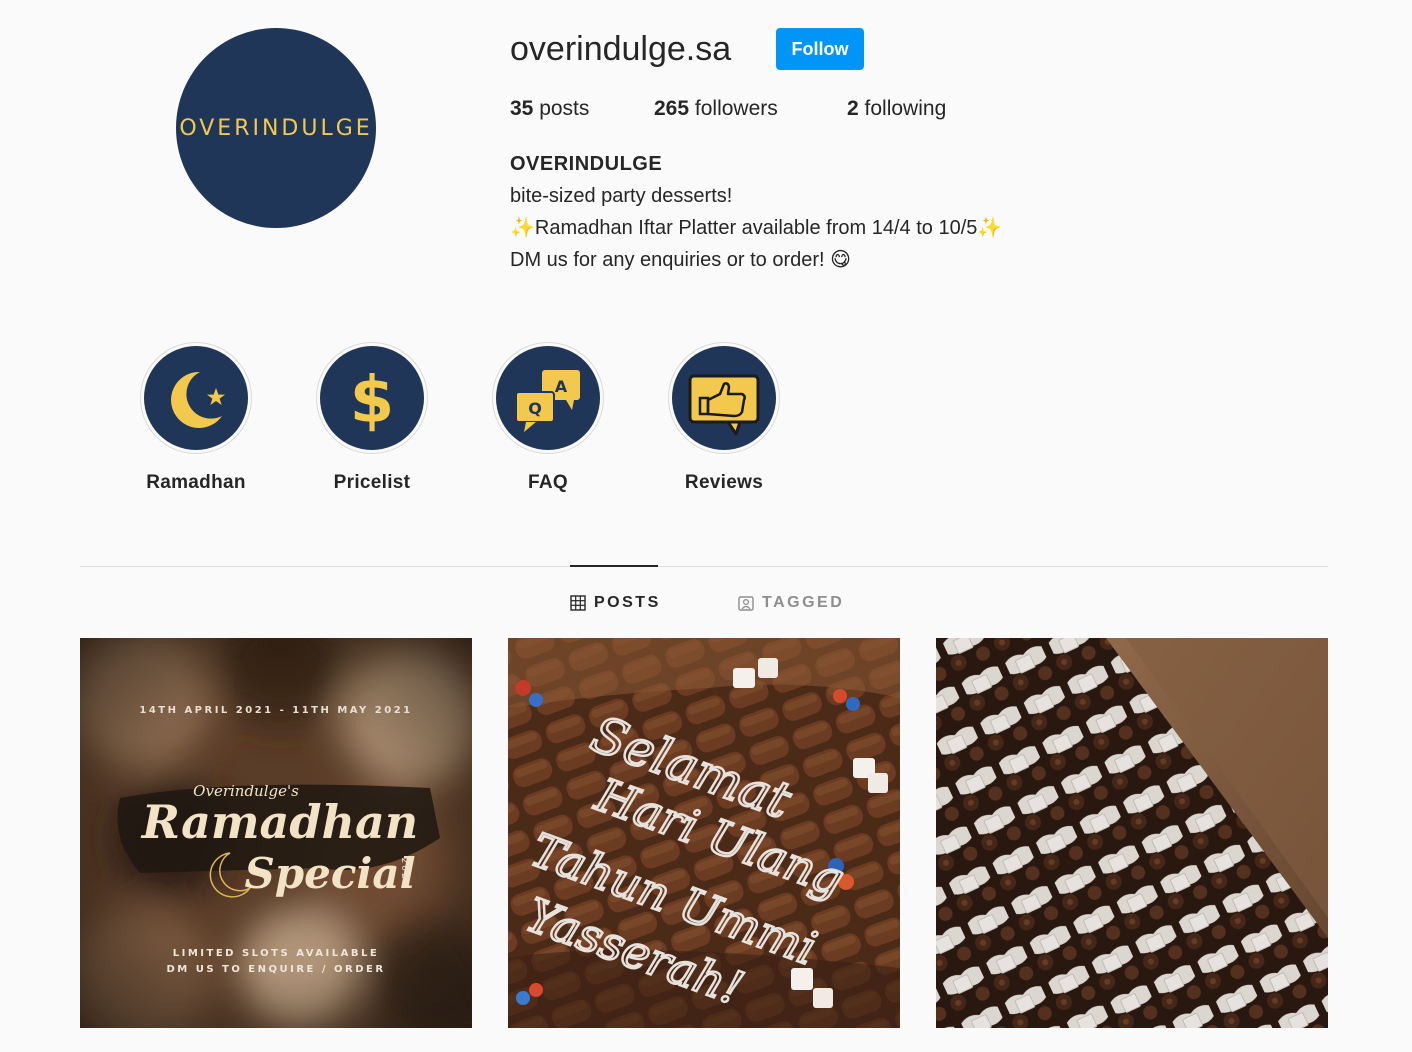 The image size is (1412, 1052). I want to click on qa-bubbles-icon: A Q, so click(547, 401).